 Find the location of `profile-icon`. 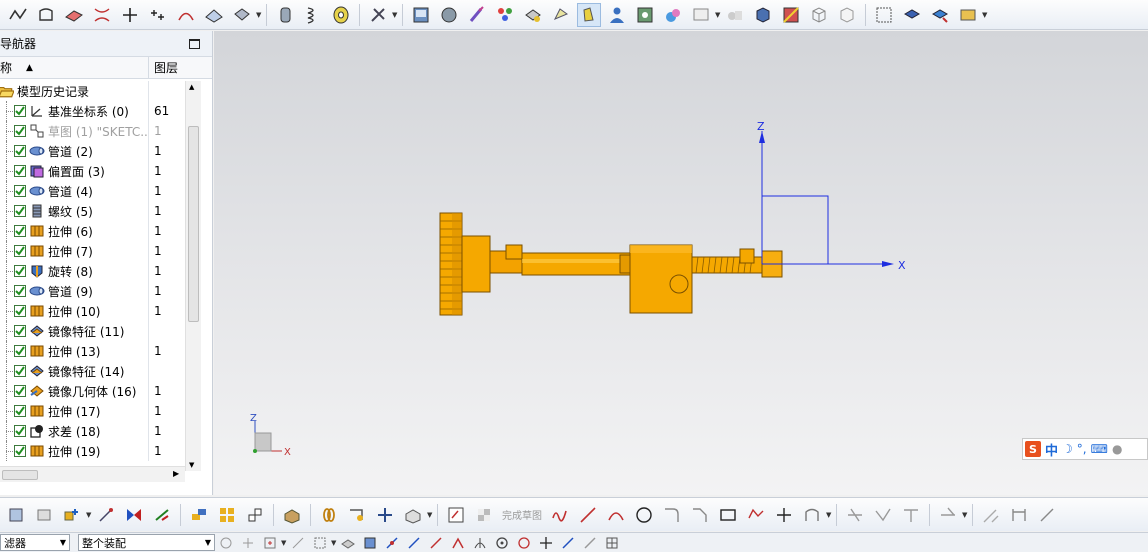

profile-icon is located at coordinates (560, 515).